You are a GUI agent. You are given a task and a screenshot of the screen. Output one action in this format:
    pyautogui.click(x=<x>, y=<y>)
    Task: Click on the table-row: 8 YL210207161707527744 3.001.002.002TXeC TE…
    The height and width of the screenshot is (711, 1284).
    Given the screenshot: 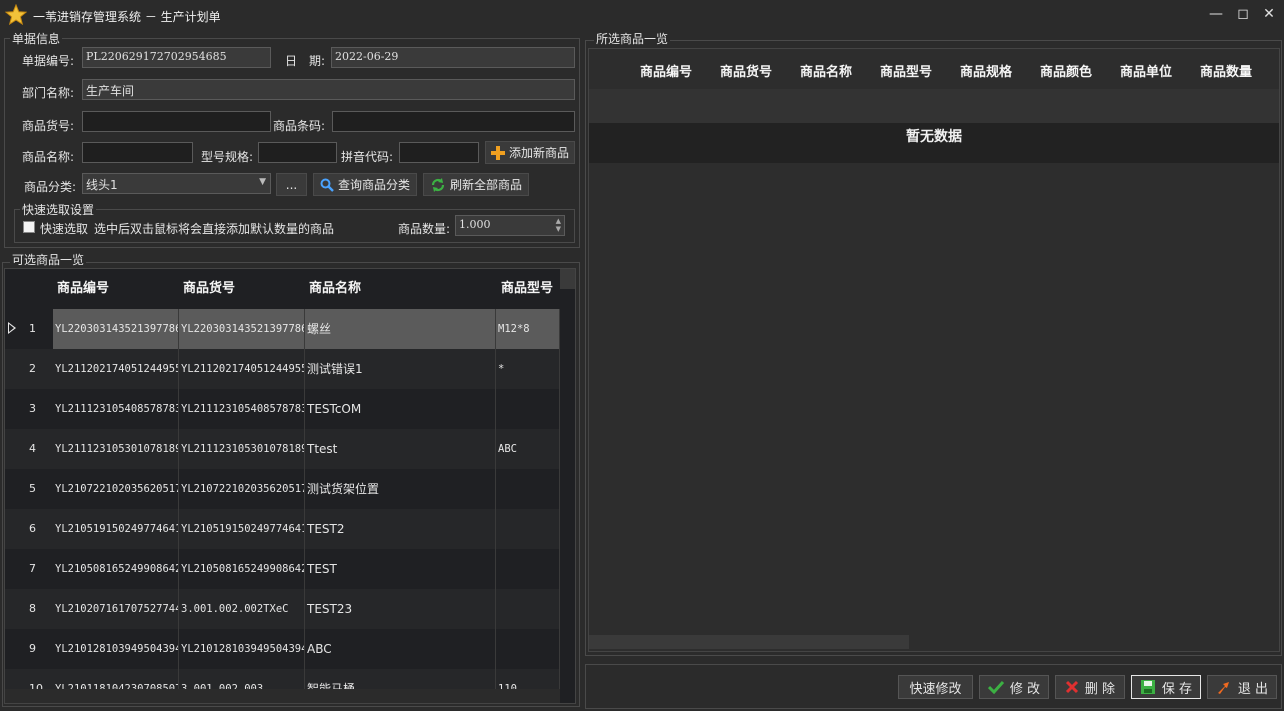 What is the action you would take?
    pyautogui.click(x=282, y=609)
    